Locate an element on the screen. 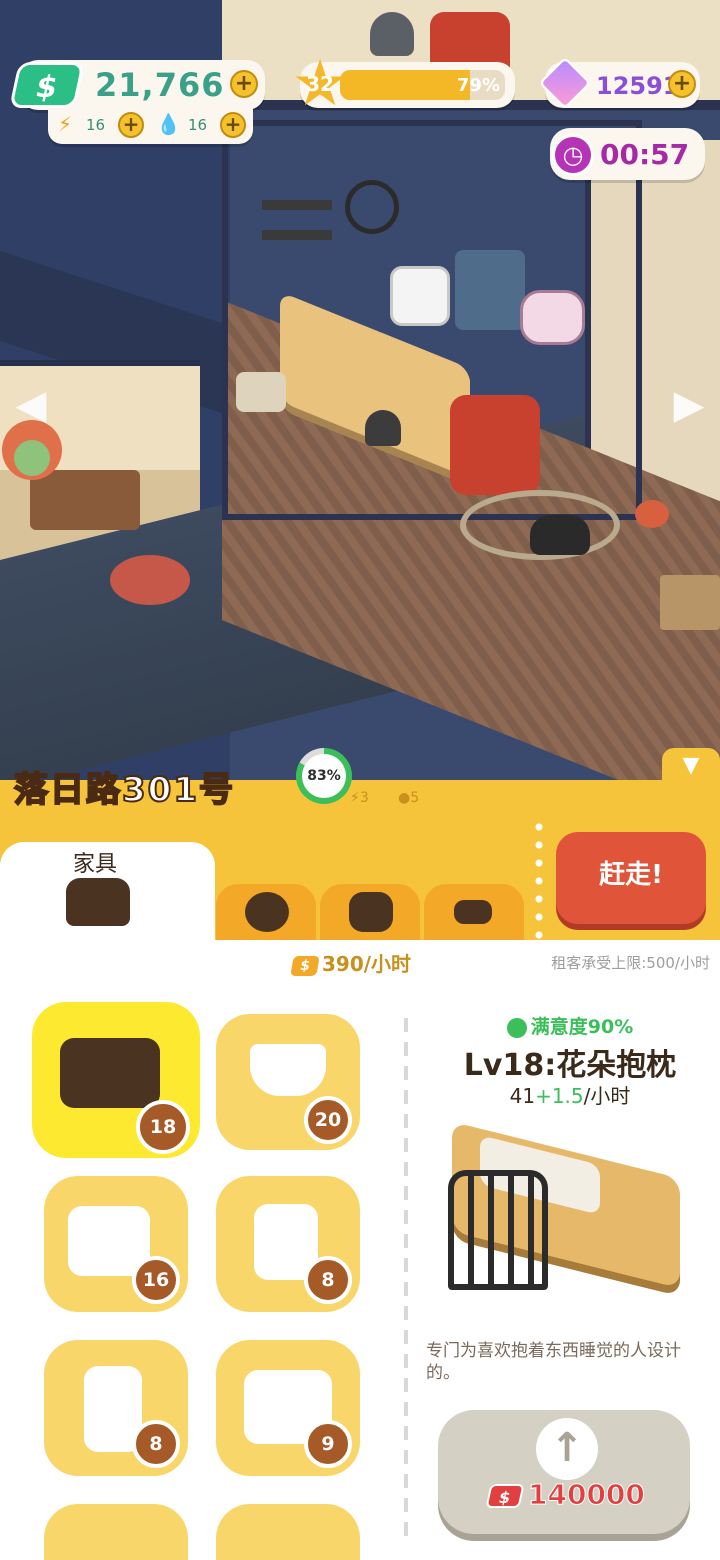 The image size is (720, 1560). water-cost-value: 5 is located at coordinates (415, 798).